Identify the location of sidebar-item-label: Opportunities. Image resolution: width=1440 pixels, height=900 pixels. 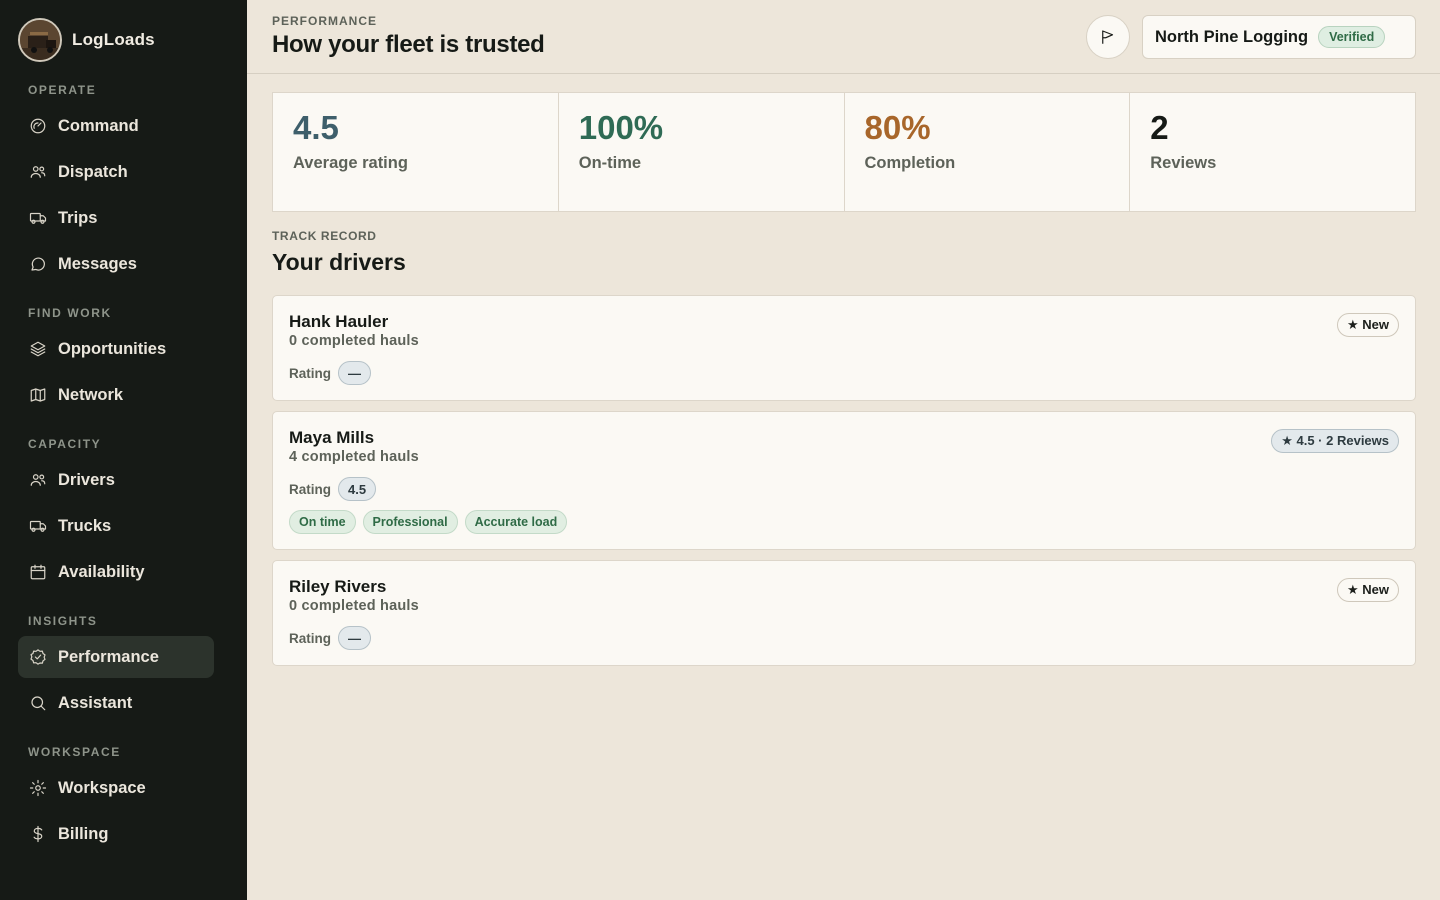
(112, 348).